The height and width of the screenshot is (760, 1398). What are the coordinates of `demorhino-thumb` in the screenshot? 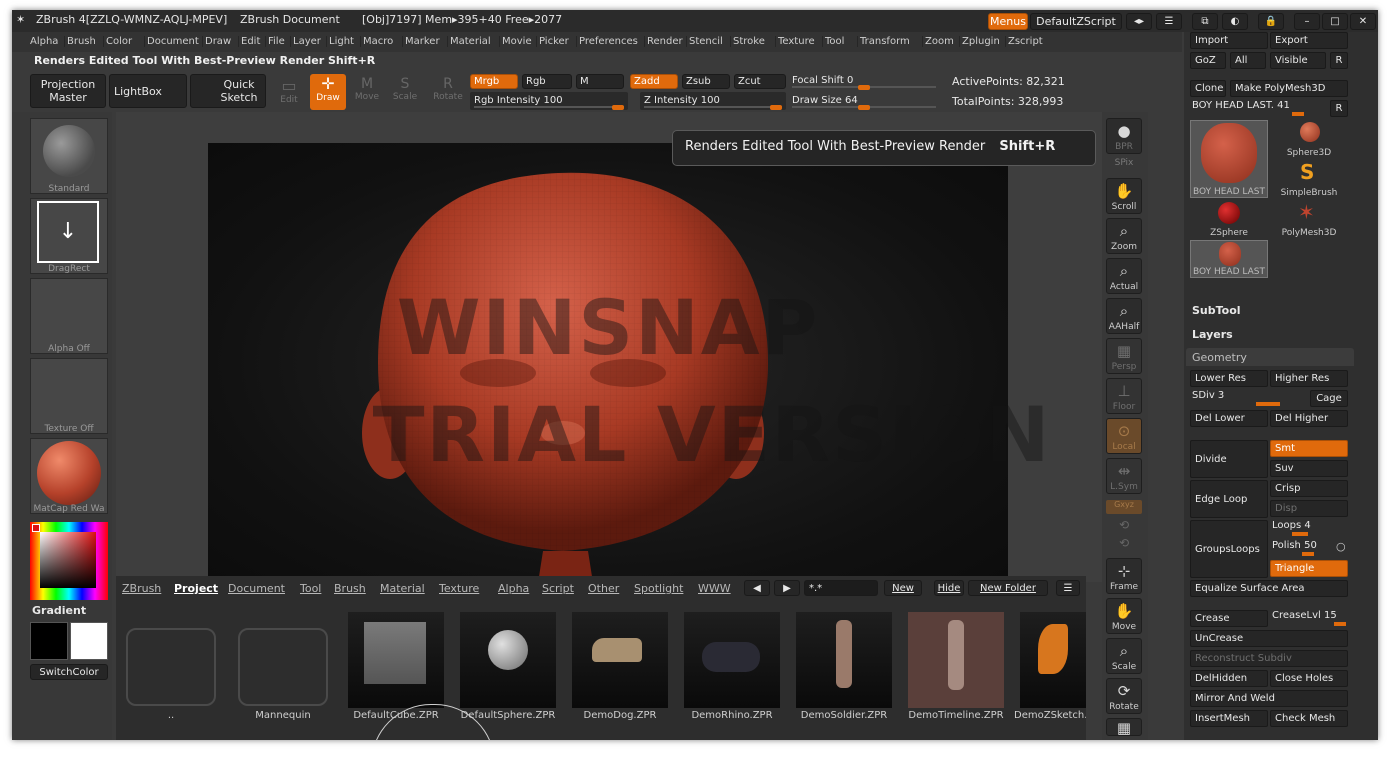 It's located at (732, 660).